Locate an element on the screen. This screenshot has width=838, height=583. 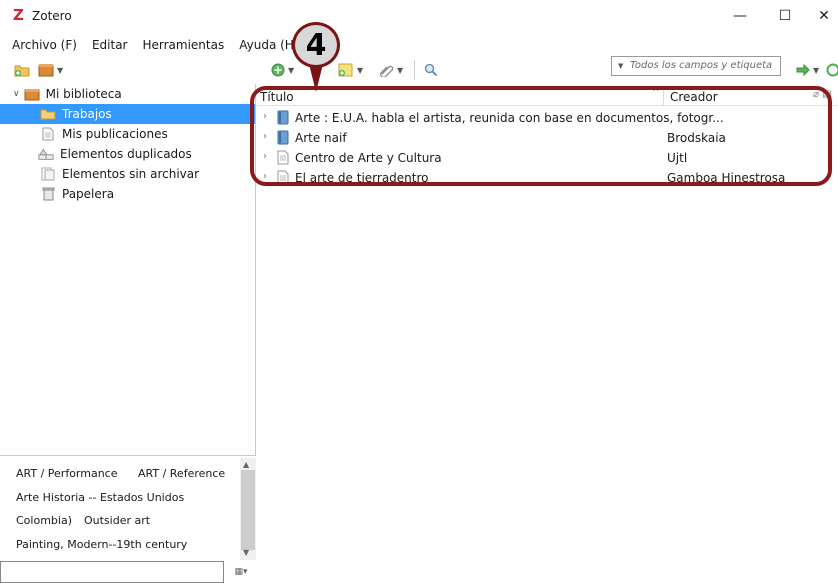
locate-button: ▼ is located at coordinates (807, 70).